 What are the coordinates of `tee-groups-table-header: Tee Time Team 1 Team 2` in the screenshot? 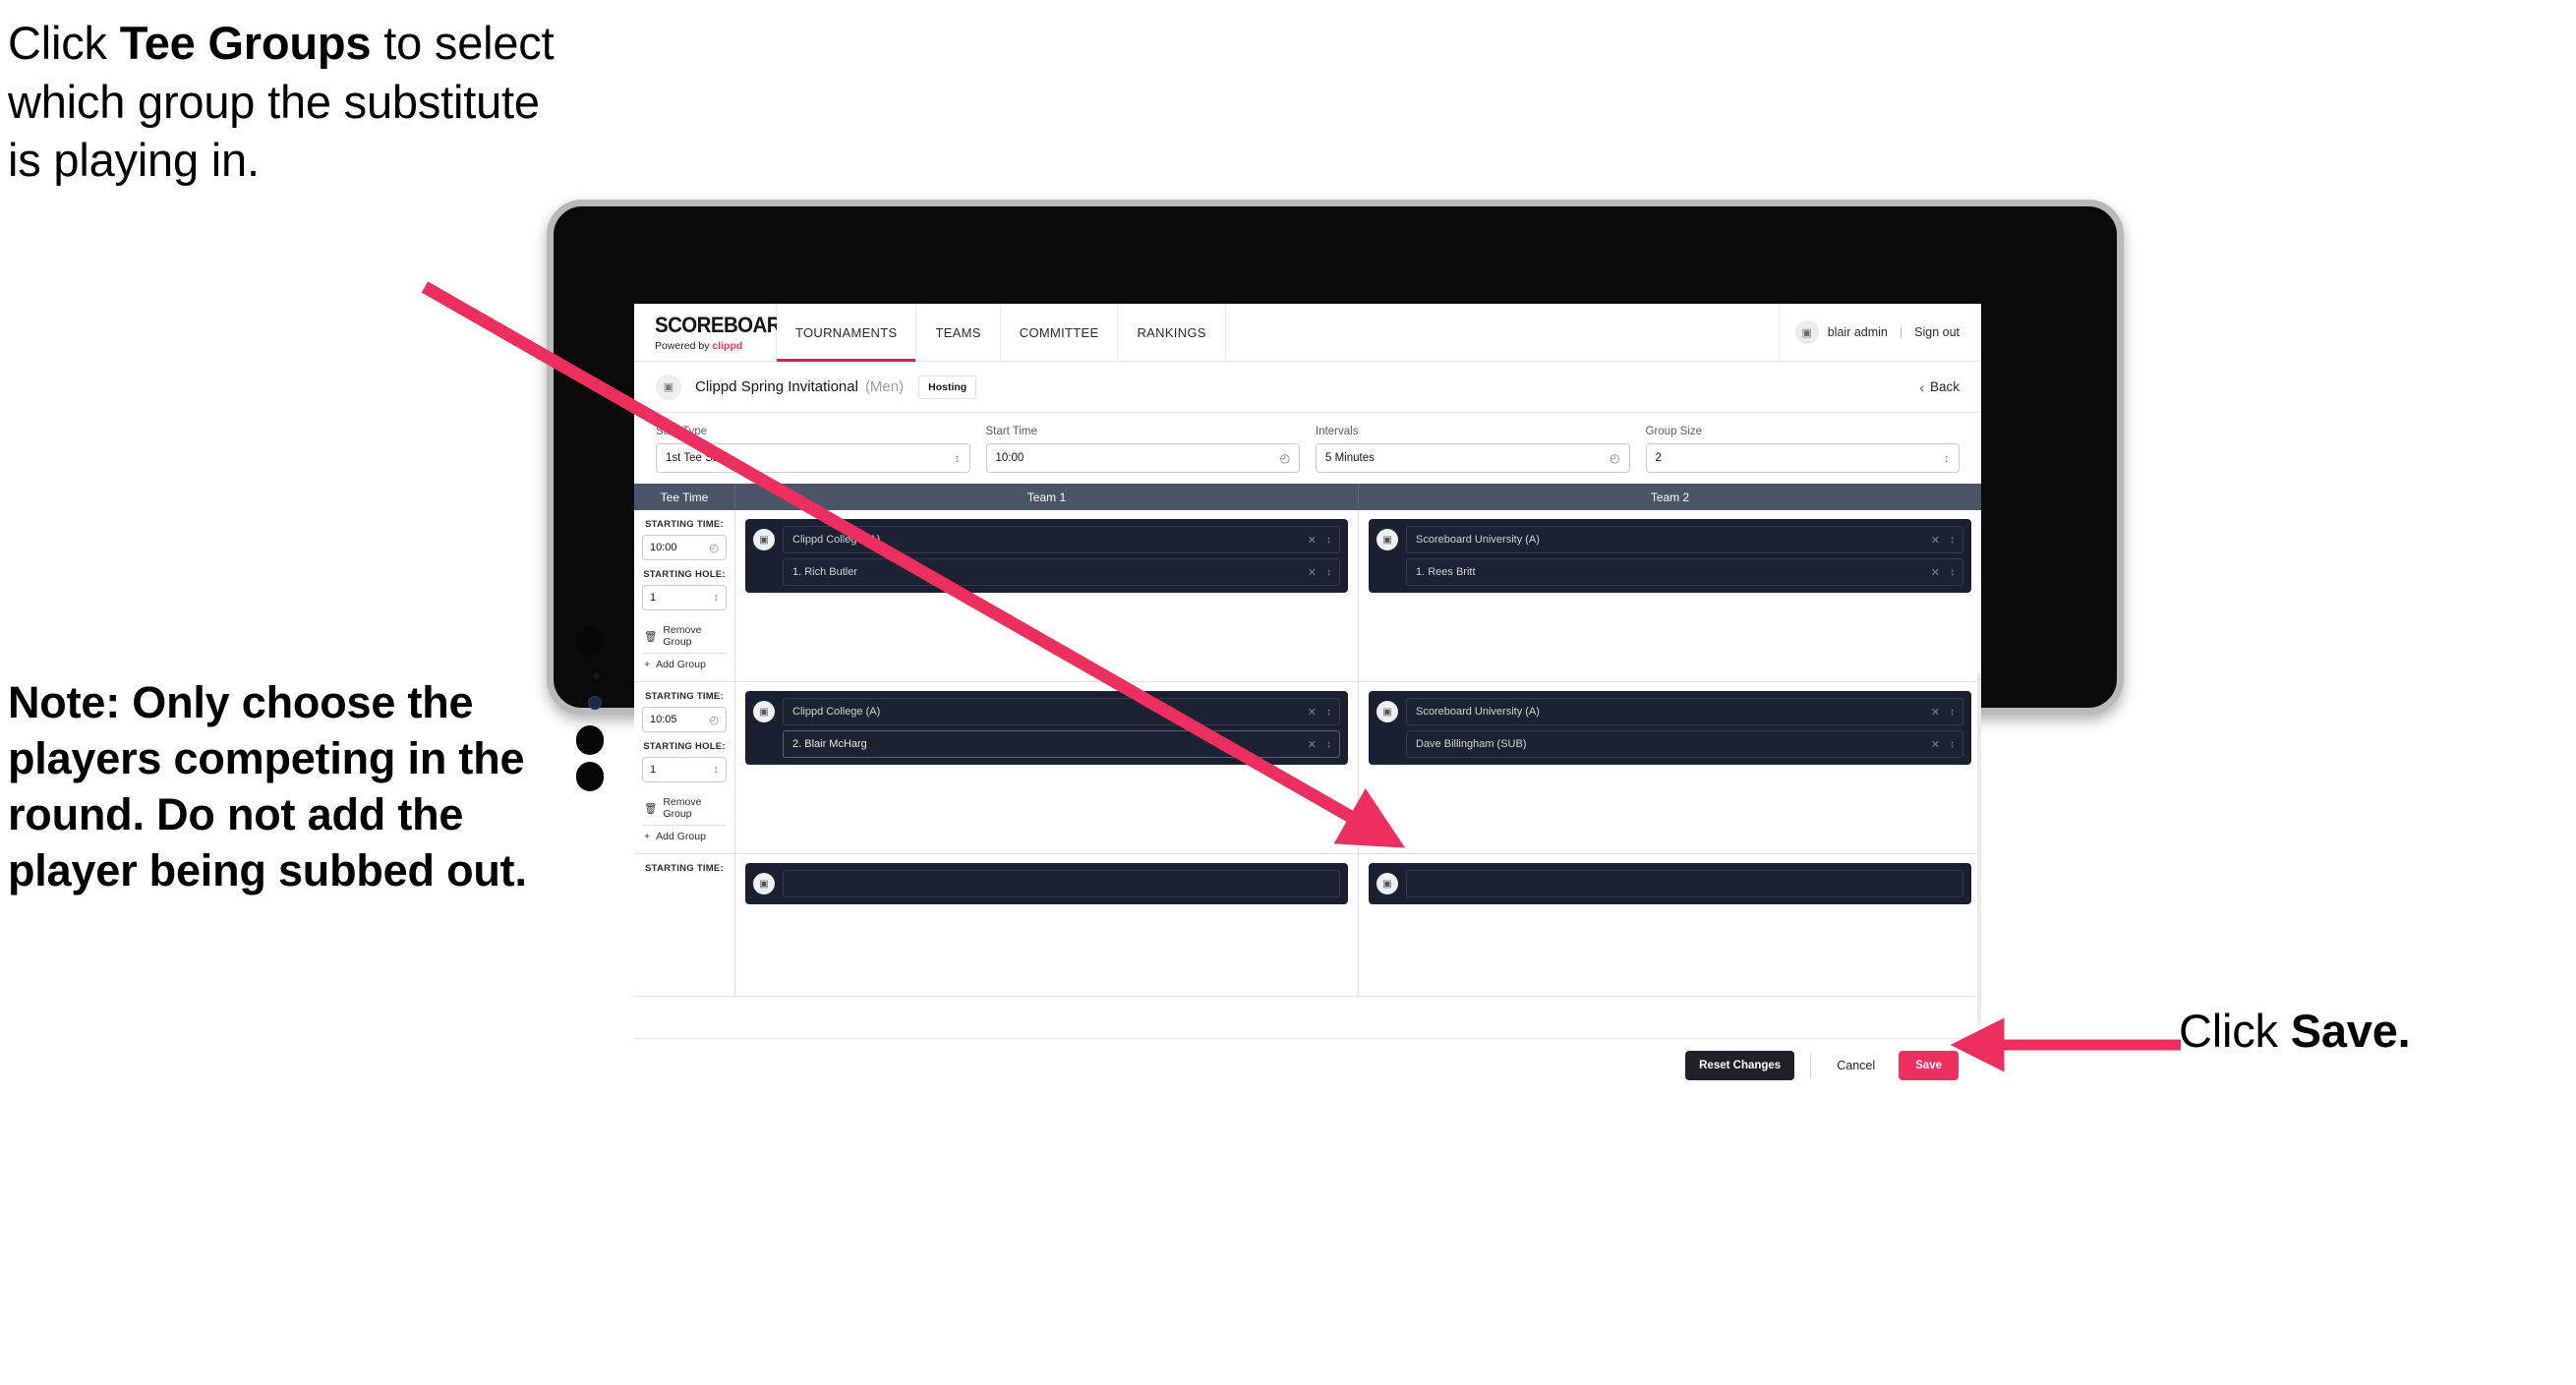 It's located at (1307, 497).